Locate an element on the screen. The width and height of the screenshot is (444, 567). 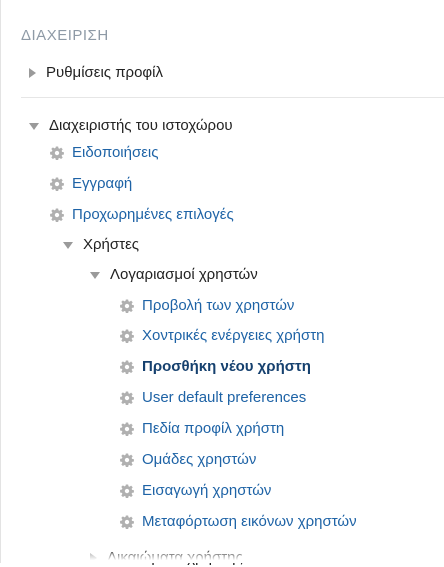
nav-item-user-default-preferences: User default preferences is located at coordinates (213, 398).